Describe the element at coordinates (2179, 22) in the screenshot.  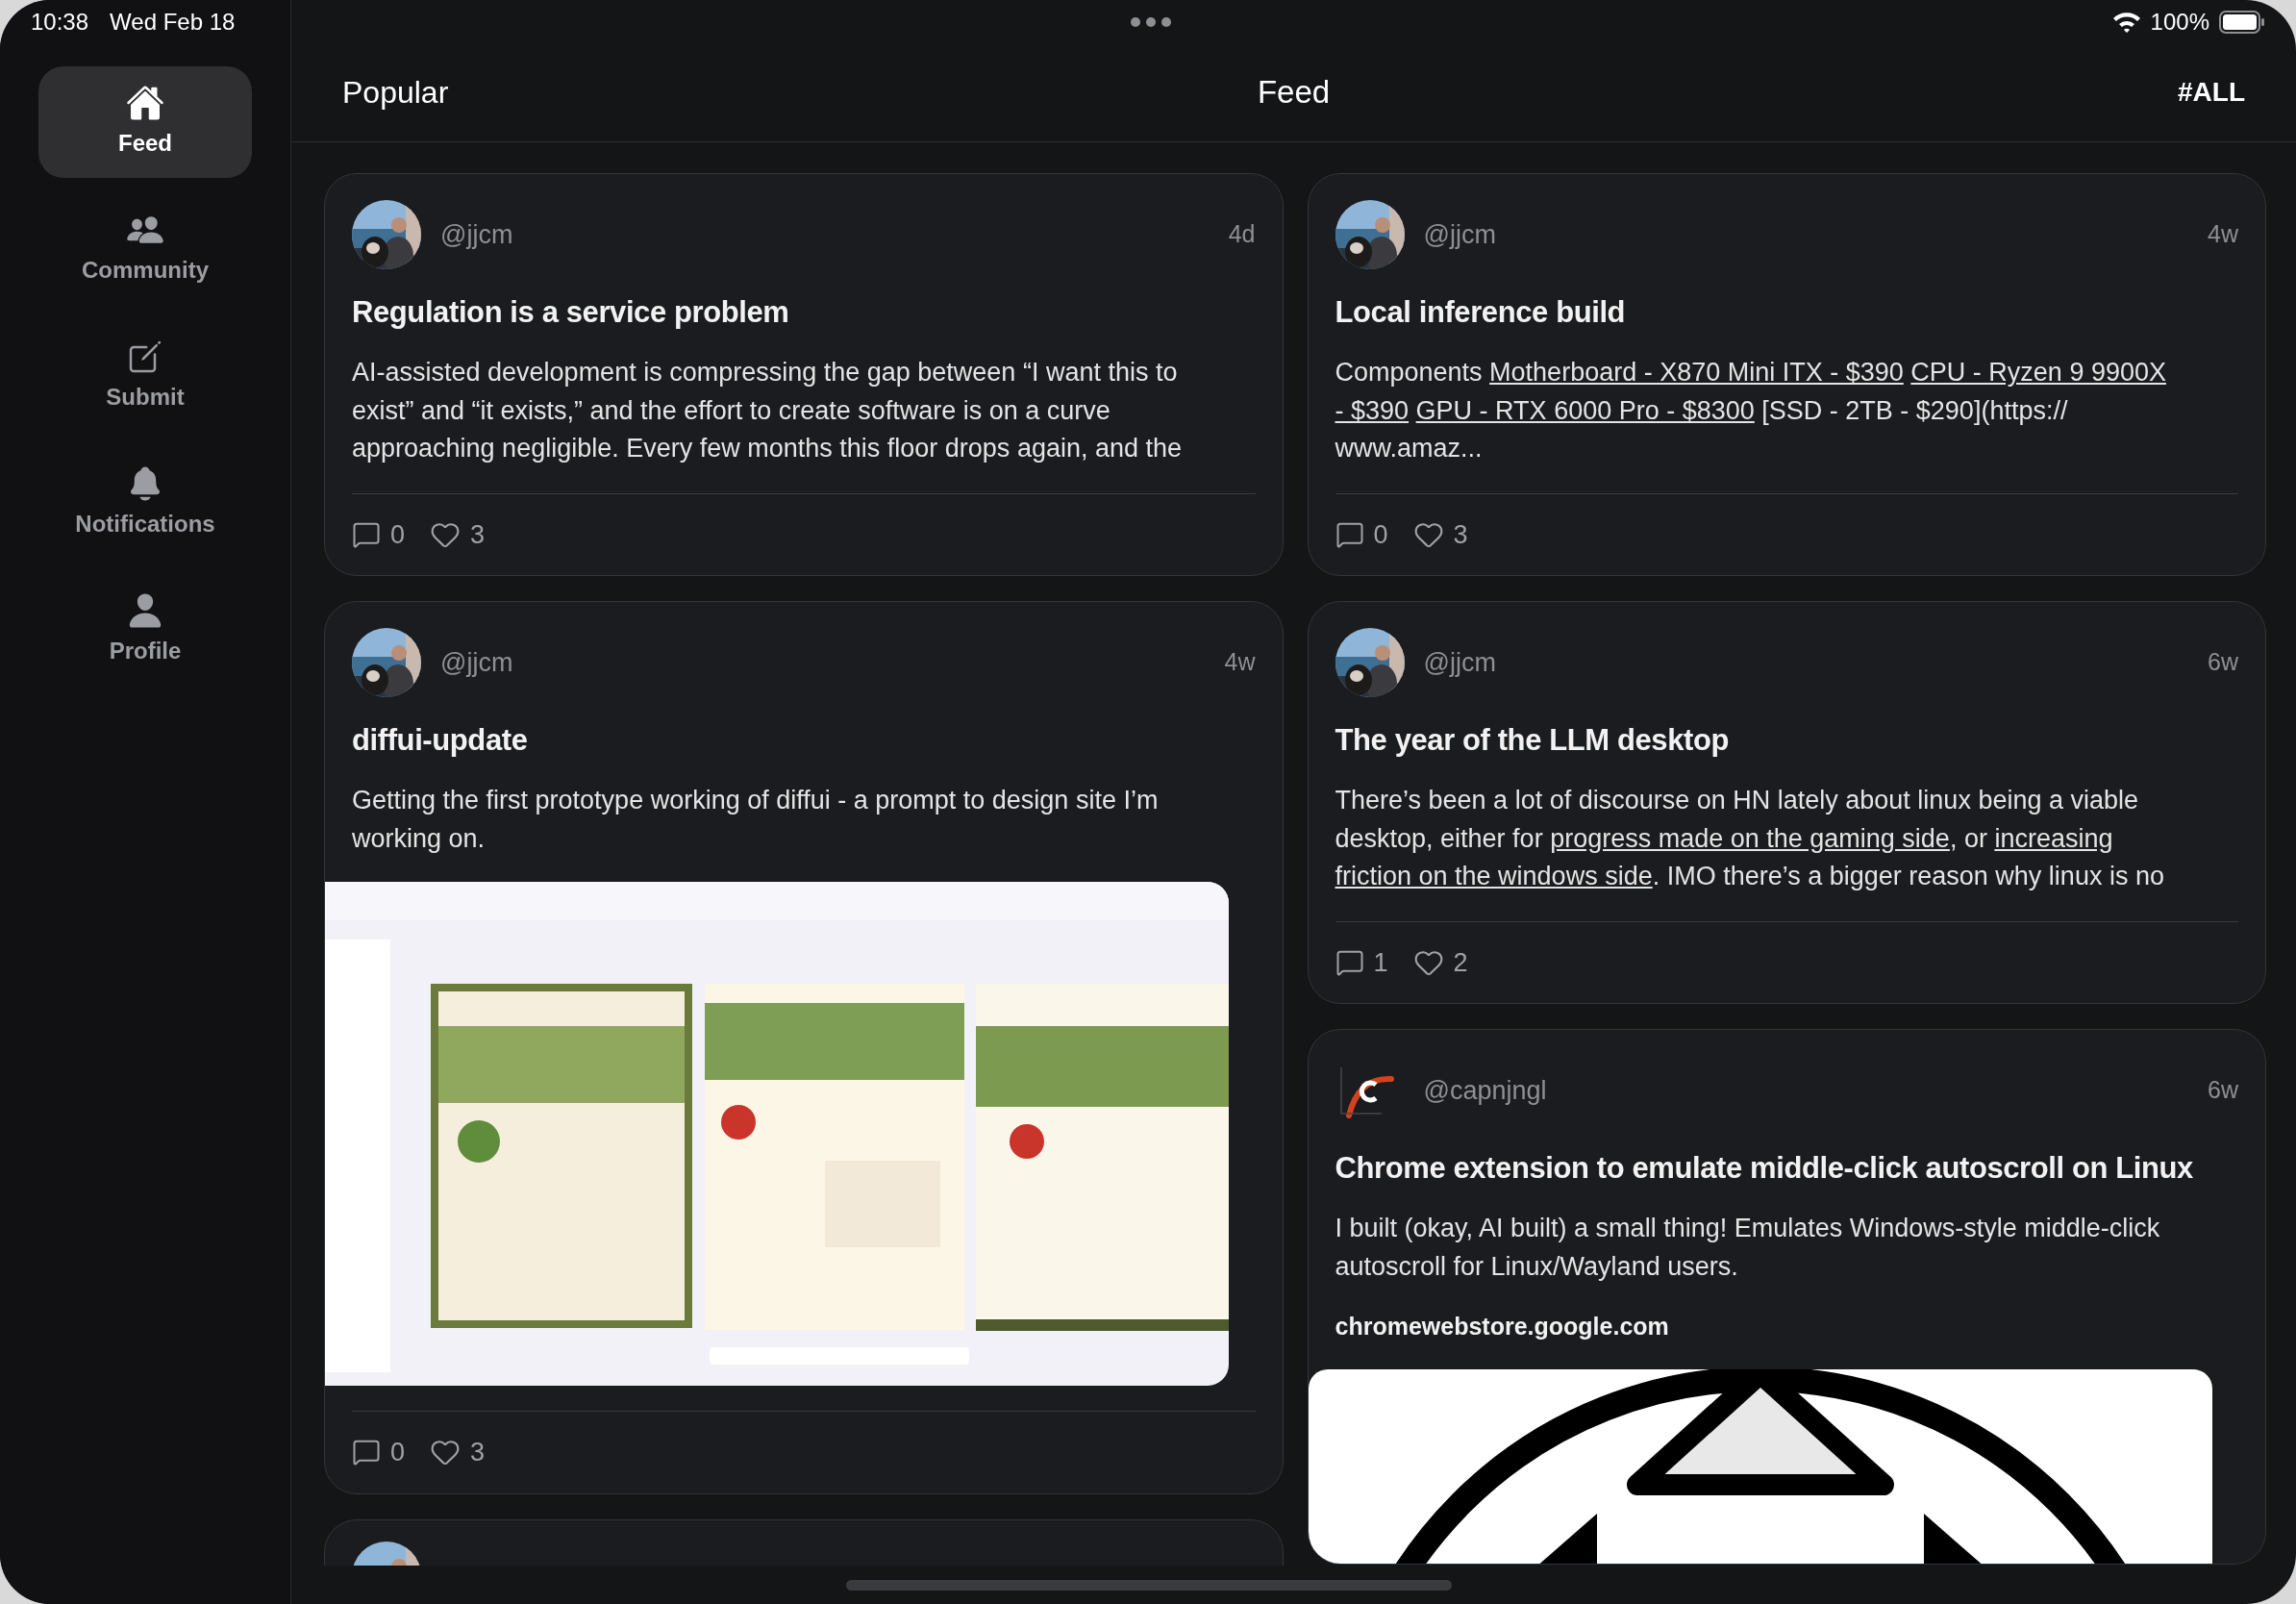
I see `battery-percent: 100%` at that location.